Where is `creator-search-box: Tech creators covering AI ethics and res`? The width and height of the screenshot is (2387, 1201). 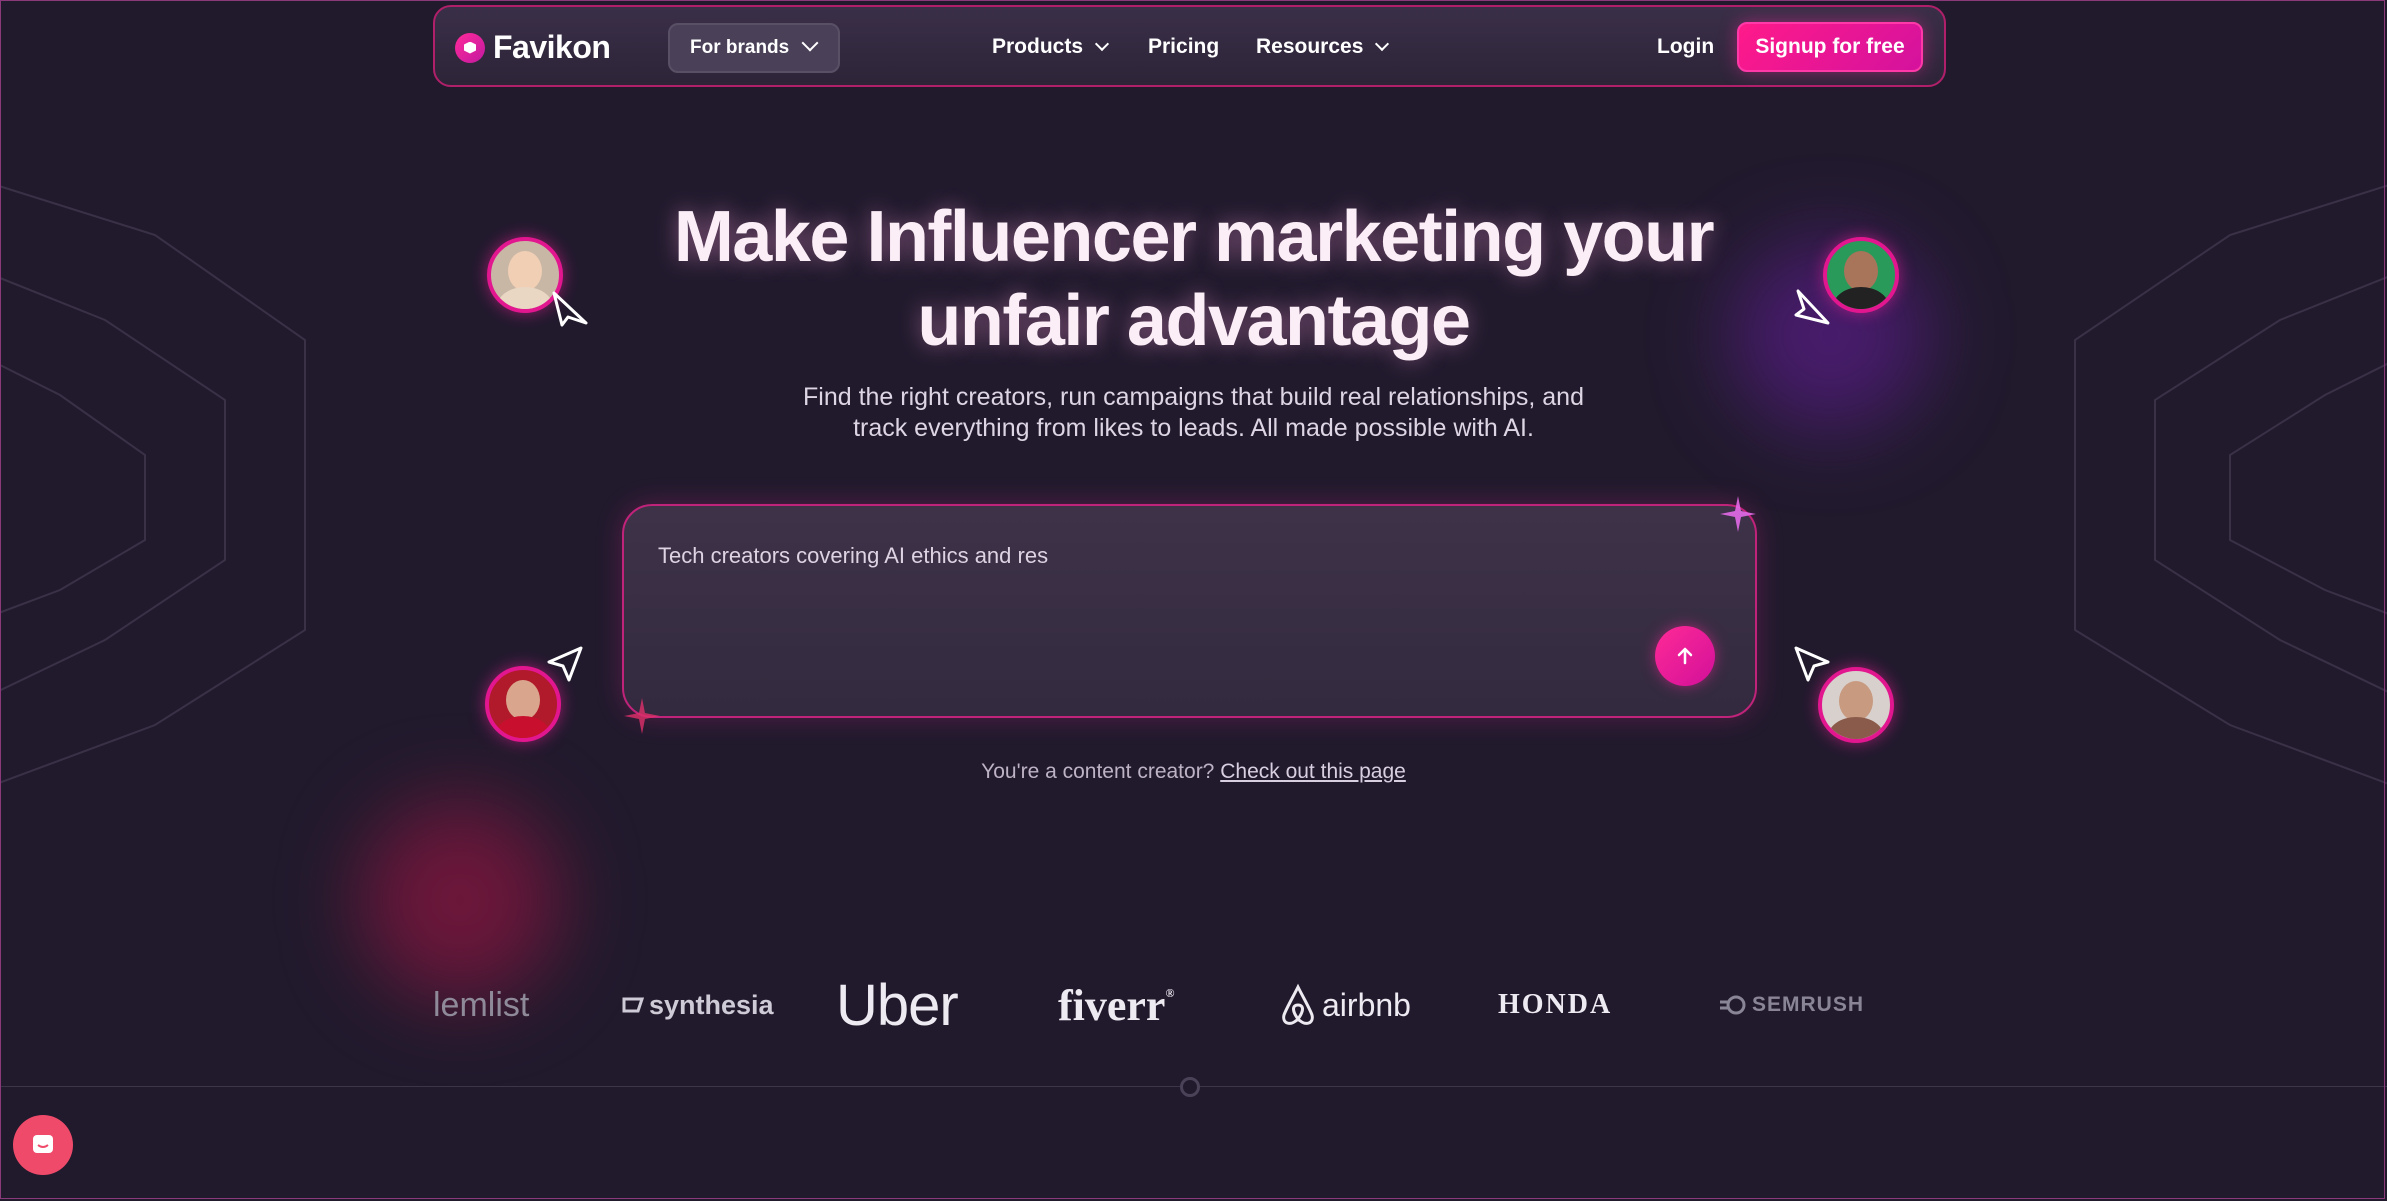
creator-search-box: Tech creators covering AI ethics and res is located at coordinates (1189, 611).